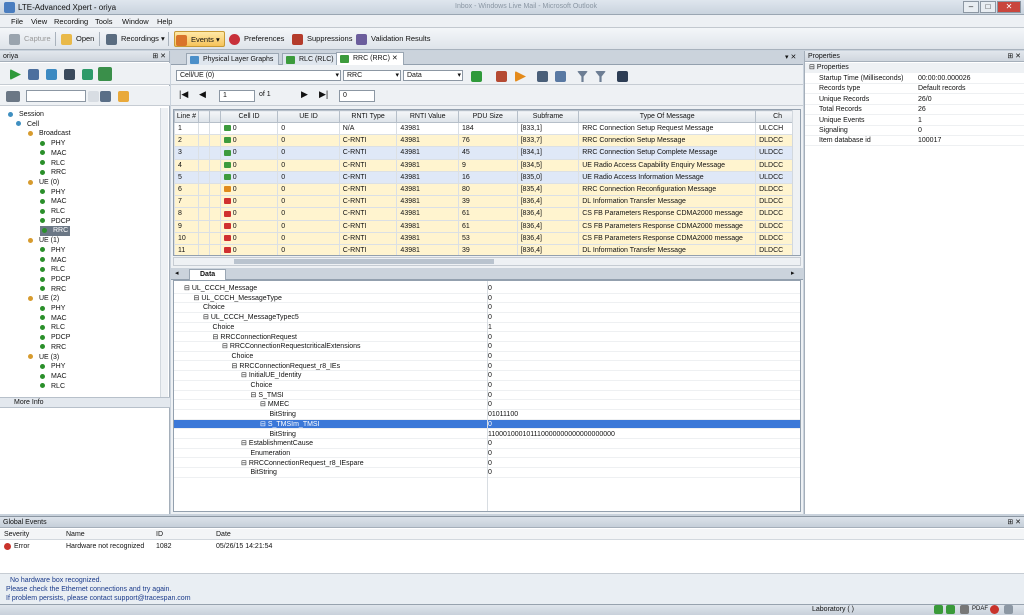 This screenshot has width=1024, height=615. Describe the element at coordinates (311, 59) in the screenshot. I see `tab-rlc: RLC (RLC)` at that location.